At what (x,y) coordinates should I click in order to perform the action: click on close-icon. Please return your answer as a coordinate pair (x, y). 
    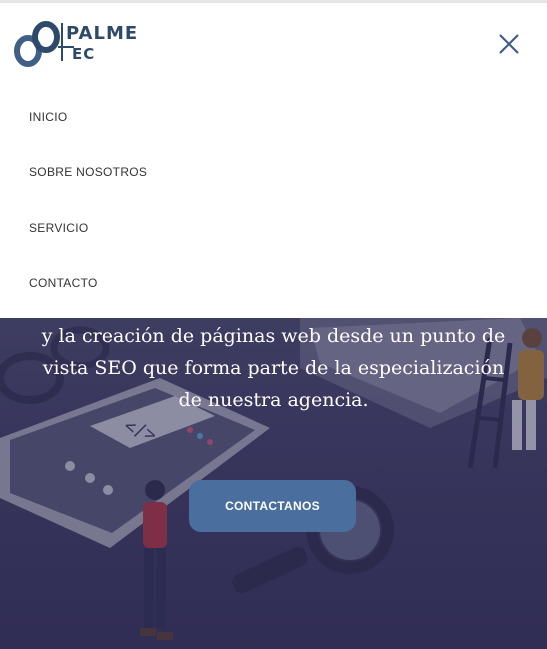
    Looking at the image, I should click on (509, 44).